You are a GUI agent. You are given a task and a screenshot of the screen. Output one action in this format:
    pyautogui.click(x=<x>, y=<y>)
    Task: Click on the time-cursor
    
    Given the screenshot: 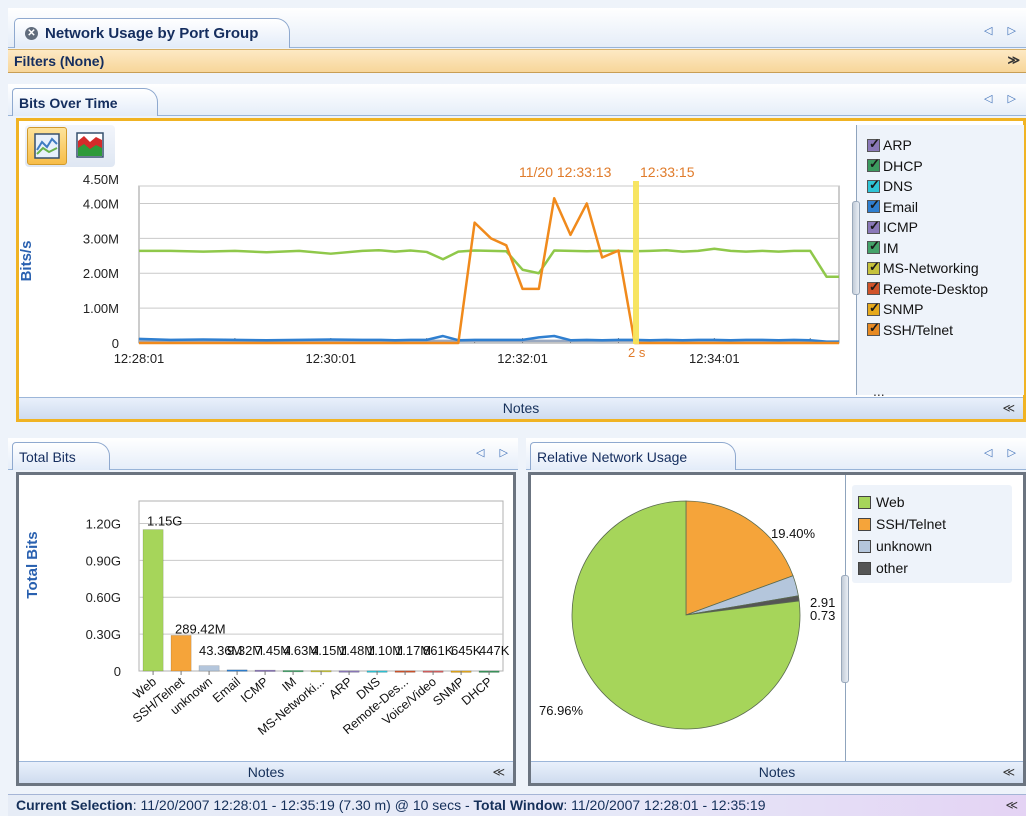 What is the action you would take?
    pyautogui.click(x=636, y=262)
    